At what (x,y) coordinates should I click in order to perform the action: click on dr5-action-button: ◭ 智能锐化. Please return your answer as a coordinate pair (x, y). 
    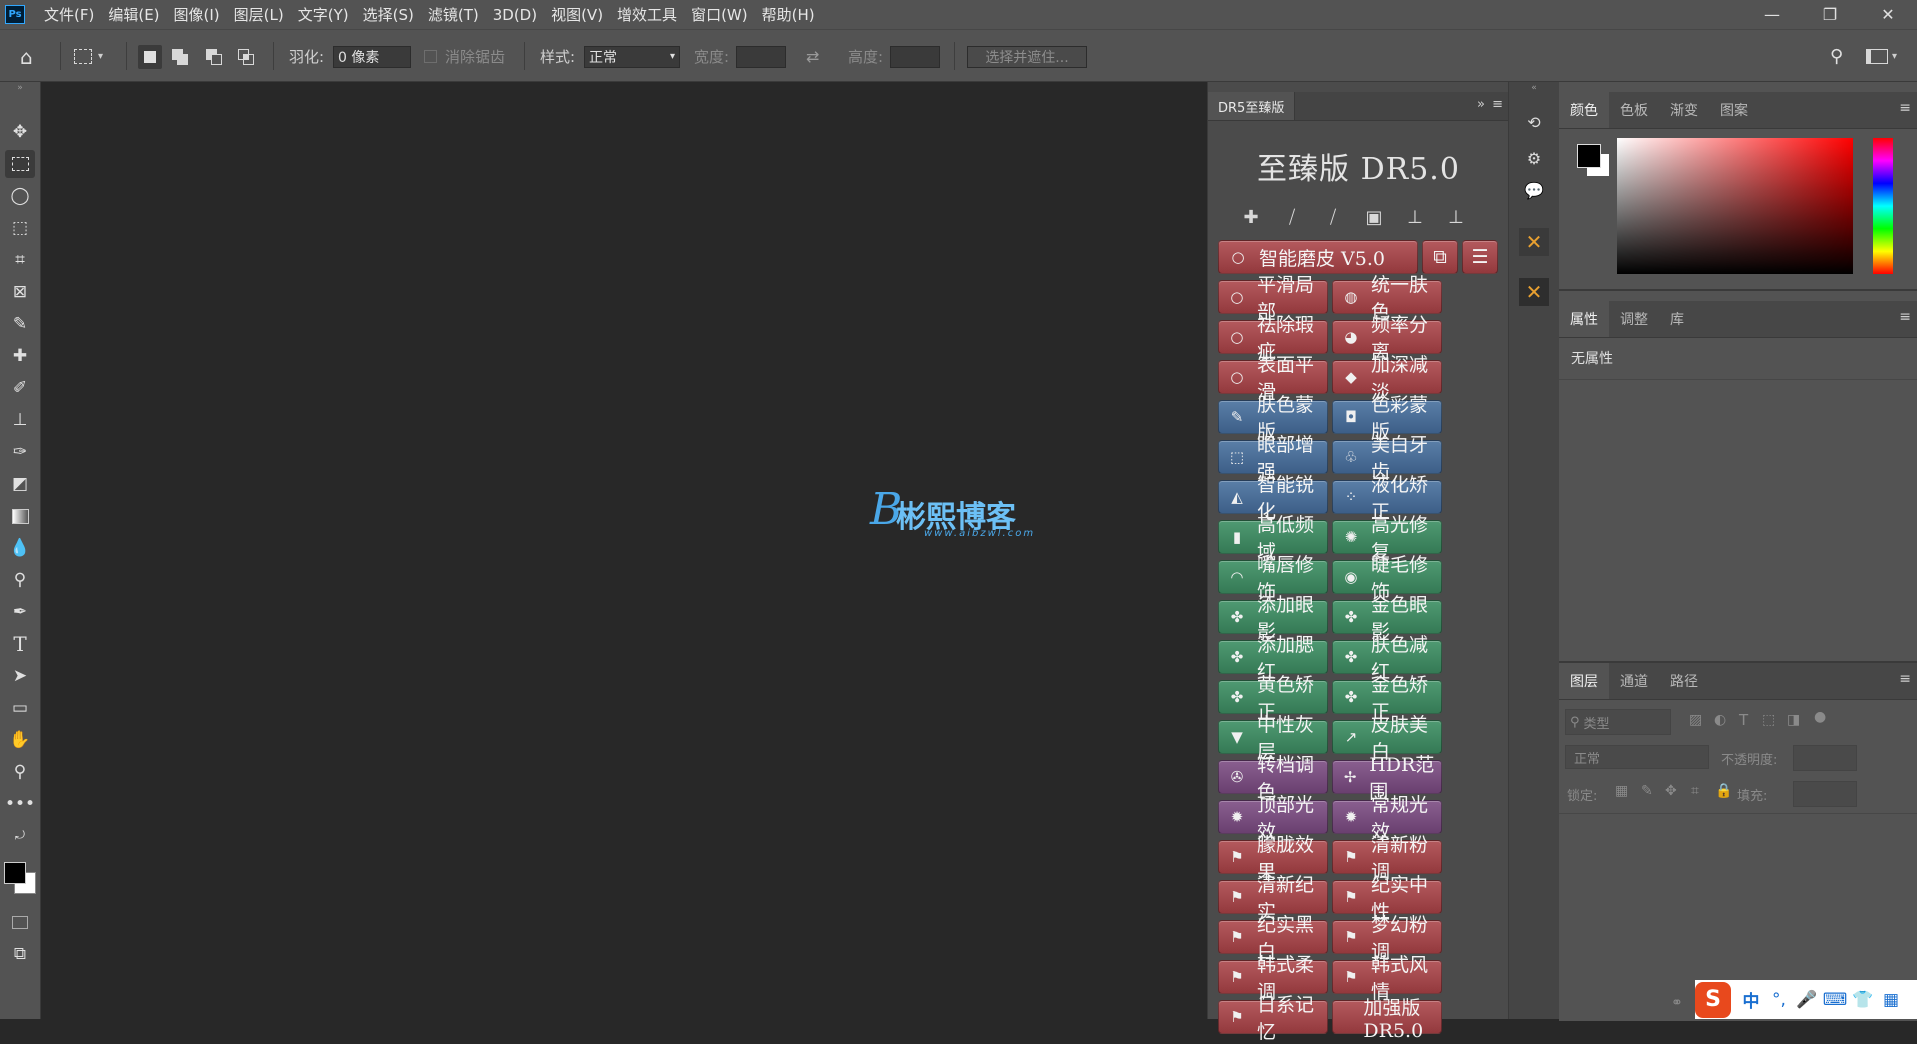
    Looking at the image, I should click on (1273, 498).